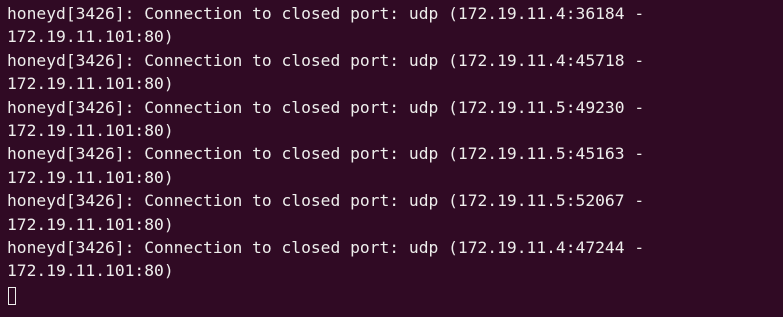 The image size is (783, 317). I want to click on prompt-row, so click(395, 294).